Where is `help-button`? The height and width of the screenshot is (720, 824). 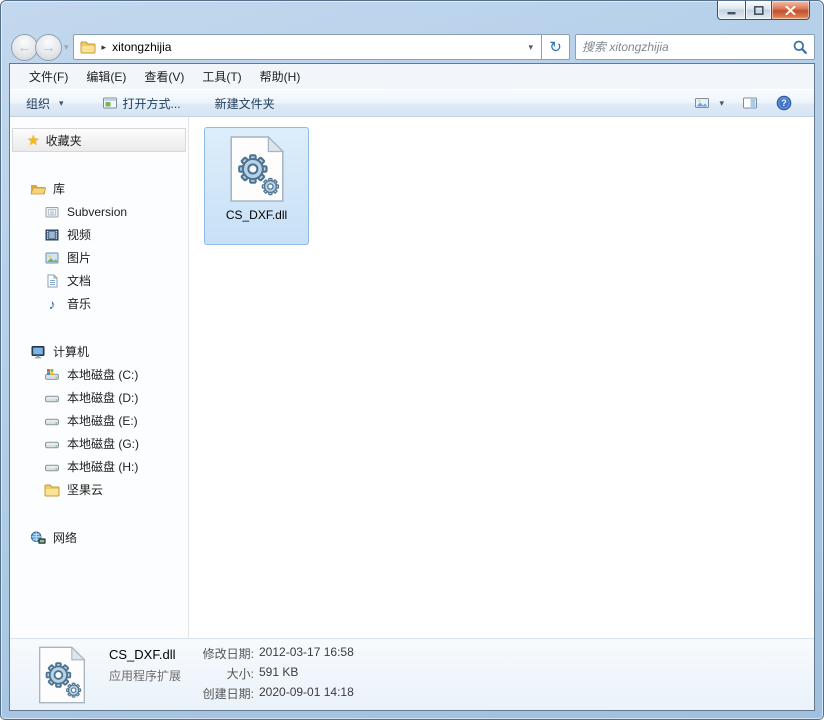
help-button is located at coordinates (784, 103).